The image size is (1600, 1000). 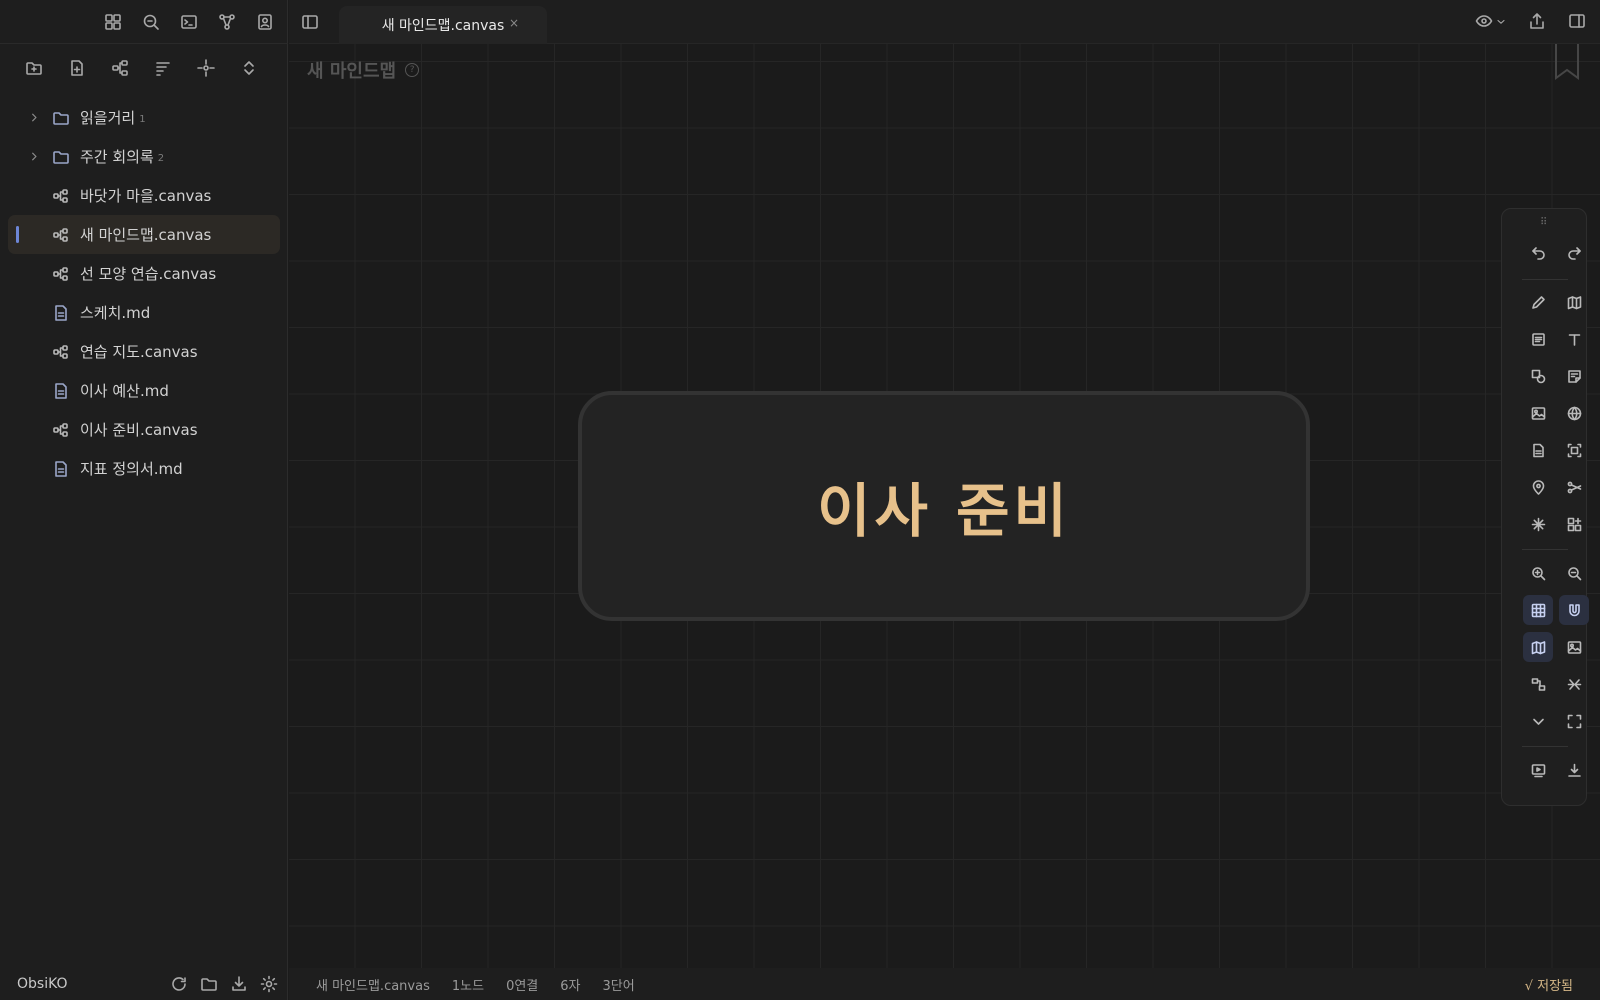 I want to click on card-icon, so click(x=1538, y=339).